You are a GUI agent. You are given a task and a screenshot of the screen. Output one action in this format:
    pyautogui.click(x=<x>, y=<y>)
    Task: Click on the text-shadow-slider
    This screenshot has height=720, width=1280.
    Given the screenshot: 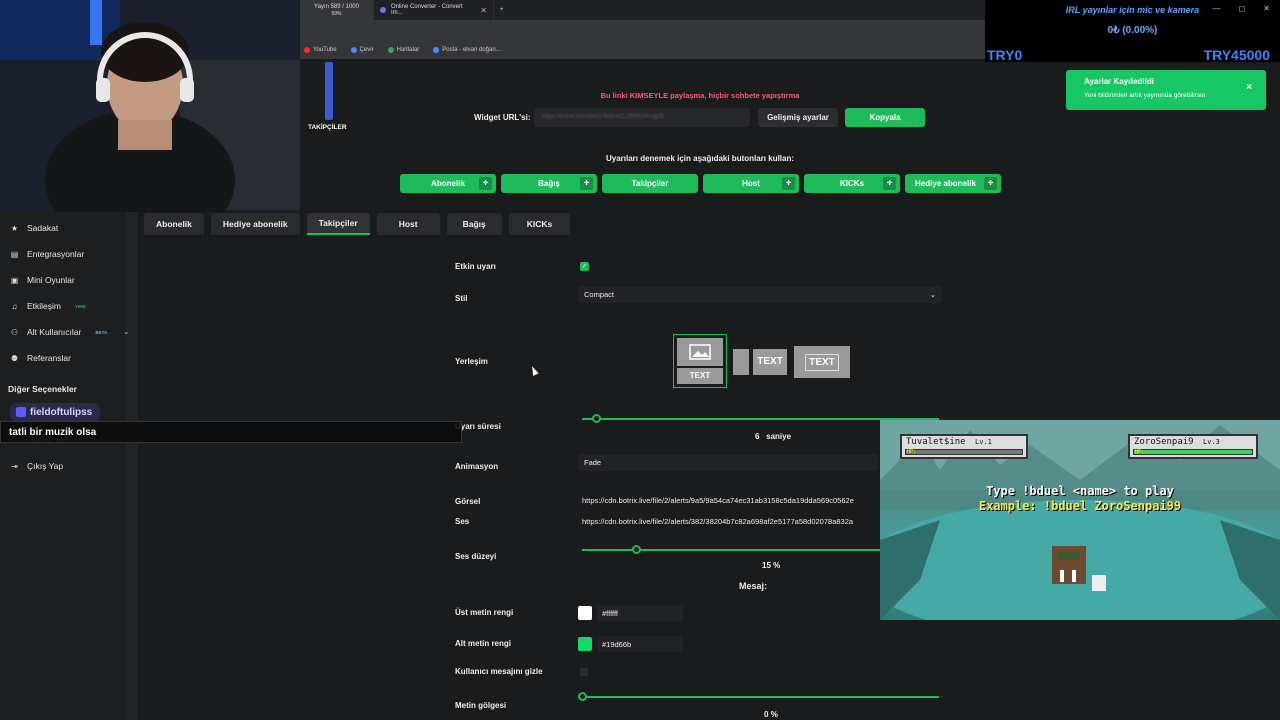 What is the action you would take?
    pyautogui.click(x=758, y=696)
    